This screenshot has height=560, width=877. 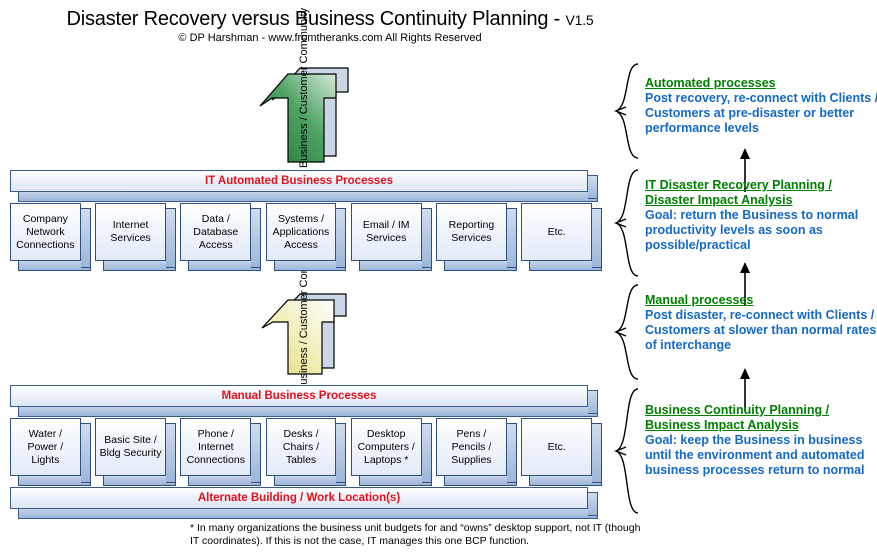 I want to click on manual-service-box-3: Desks / Chairs / Tables, so click(x=306, y=452).